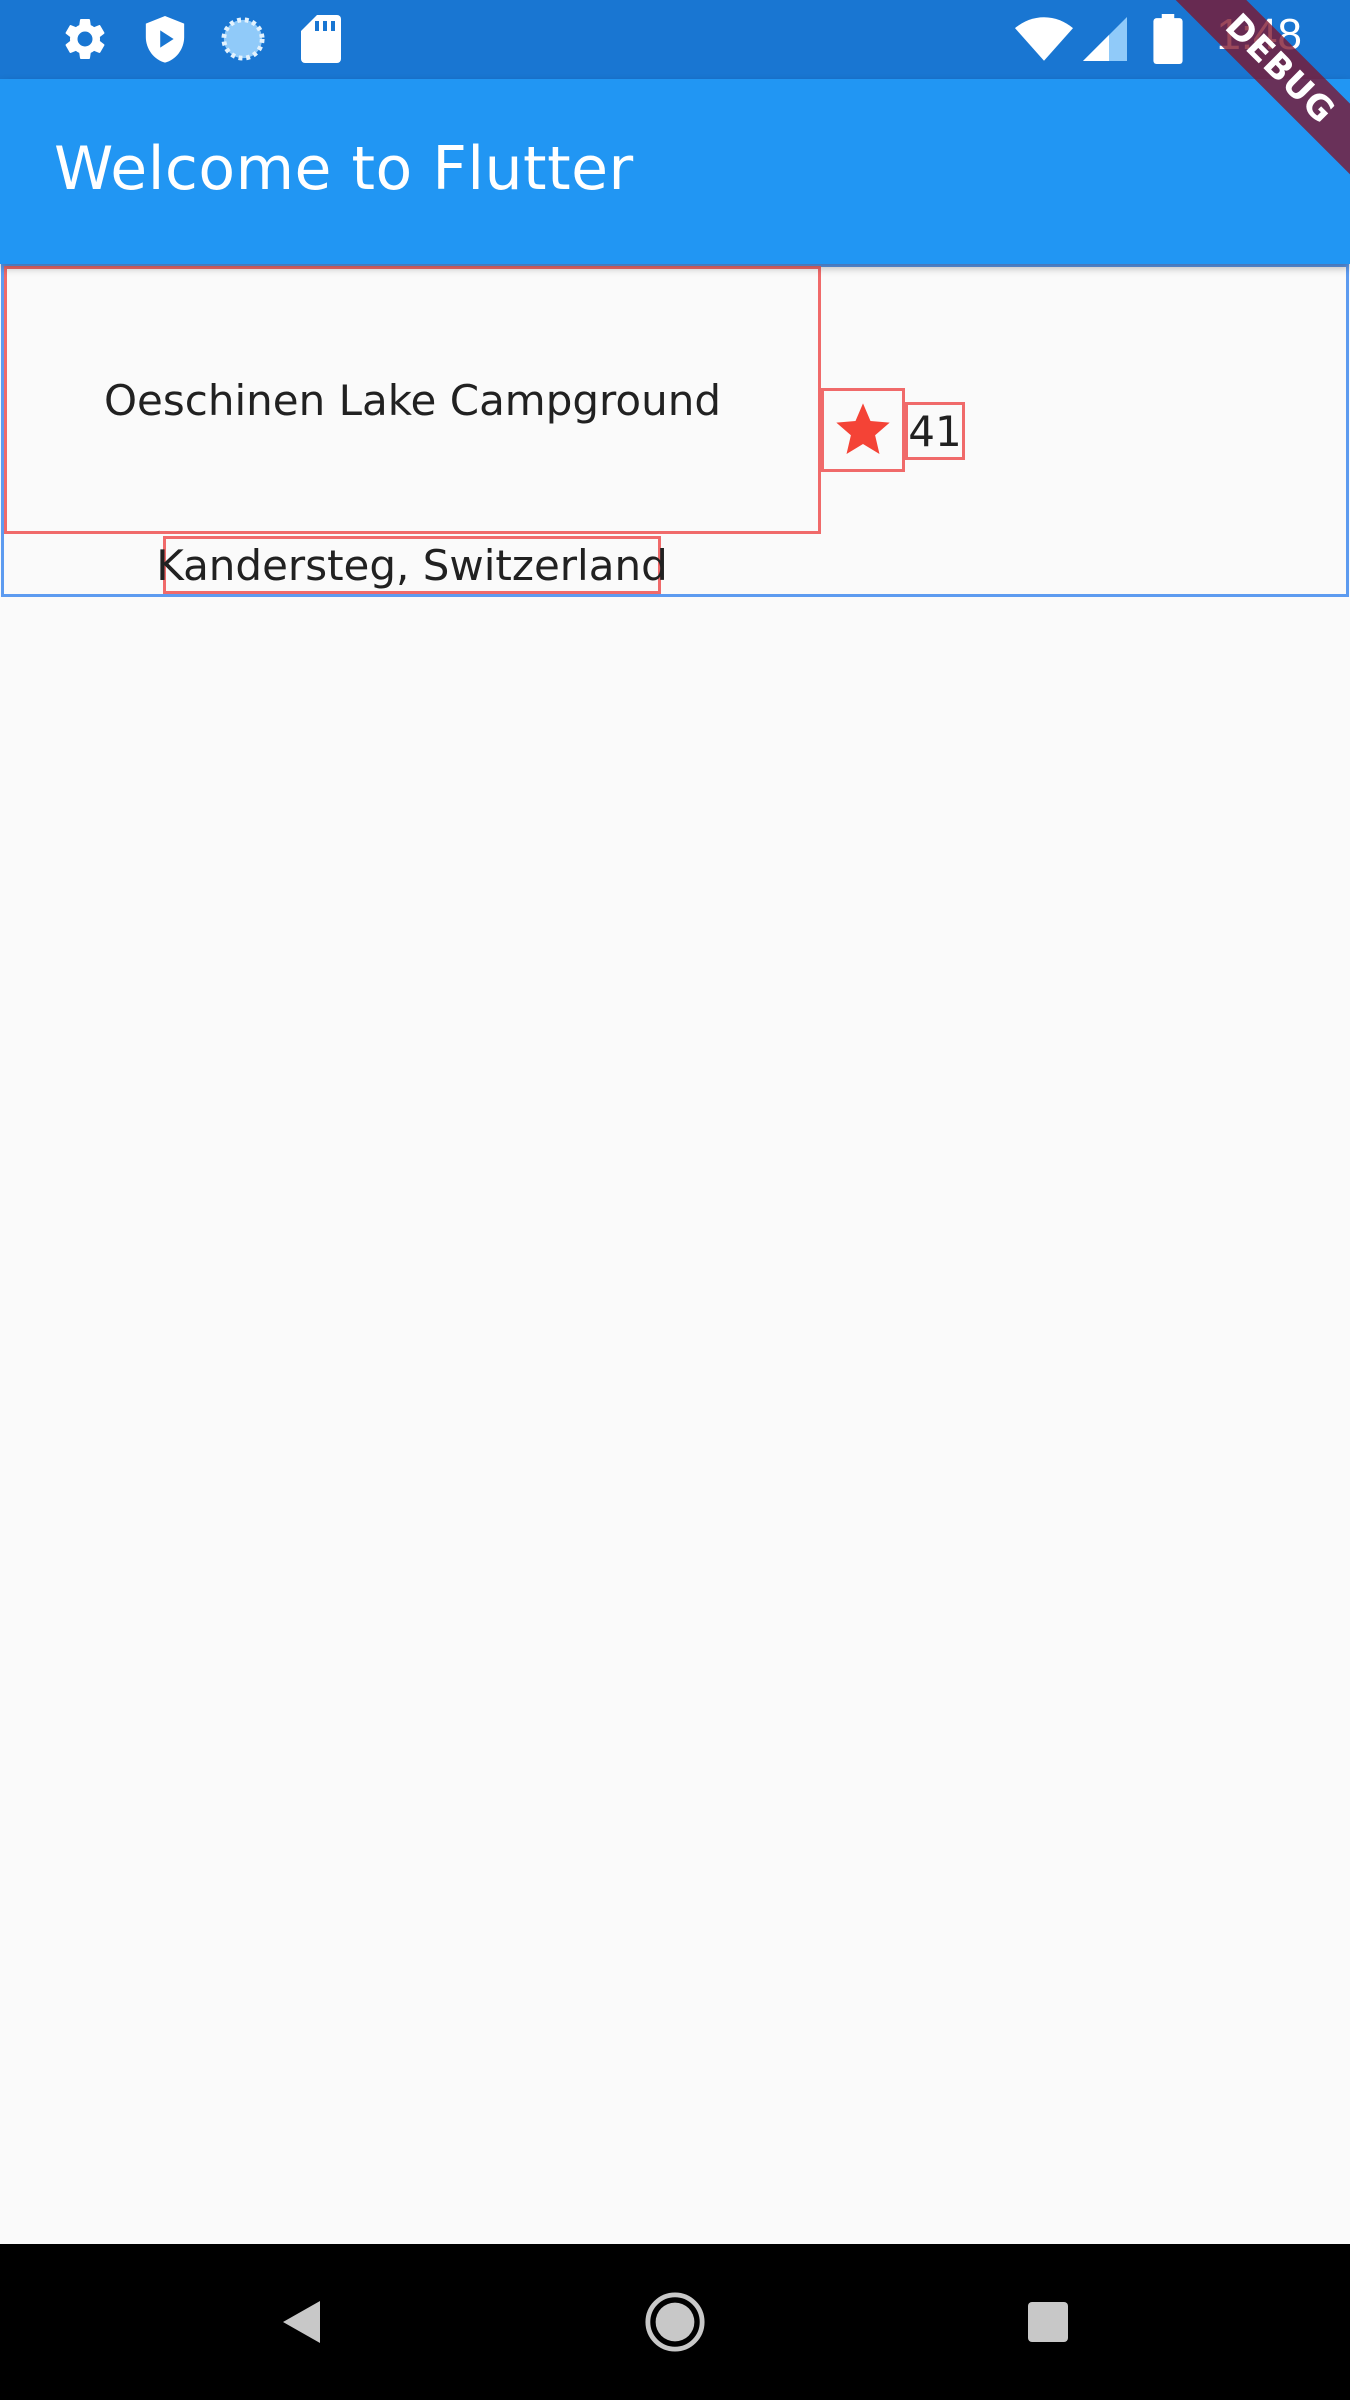 This screenshot has height=2400, width=1350. What do you see at coordinates (85, 39) in the screenshot?
I see `settings-icon` at bounding box center [85, 39].